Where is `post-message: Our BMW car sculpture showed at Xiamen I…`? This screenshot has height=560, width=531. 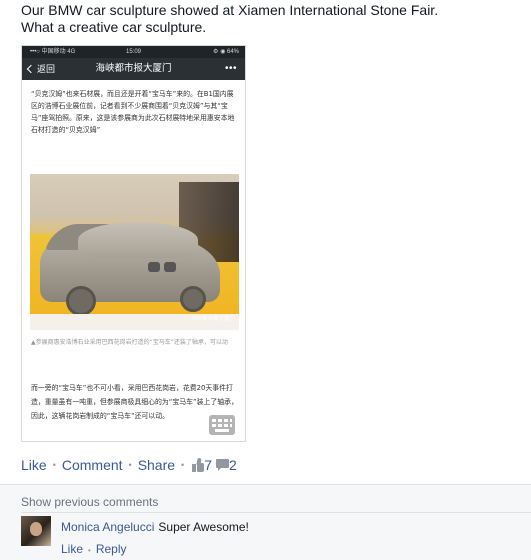 post-message: Our BMW car sculpture showed at Xiamen I… is located at coordinates (229, 19).